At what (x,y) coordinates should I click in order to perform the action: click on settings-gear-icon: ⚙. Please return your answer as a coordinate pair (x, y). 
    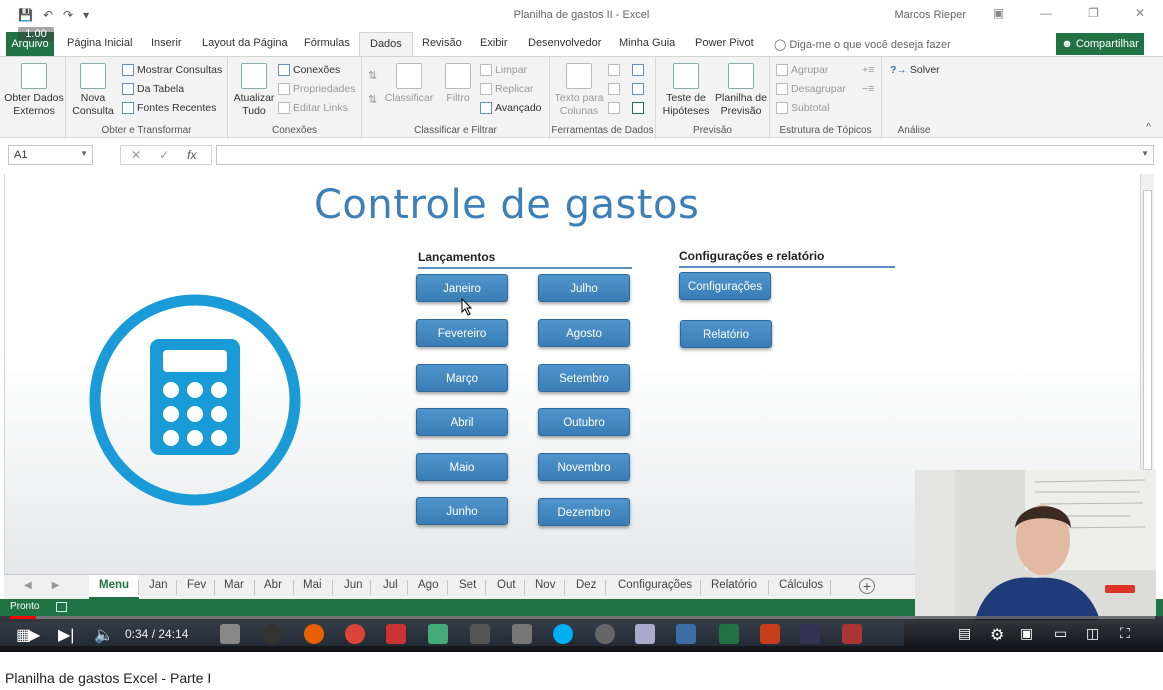
    Looking at the image, I should click on (997, 635).